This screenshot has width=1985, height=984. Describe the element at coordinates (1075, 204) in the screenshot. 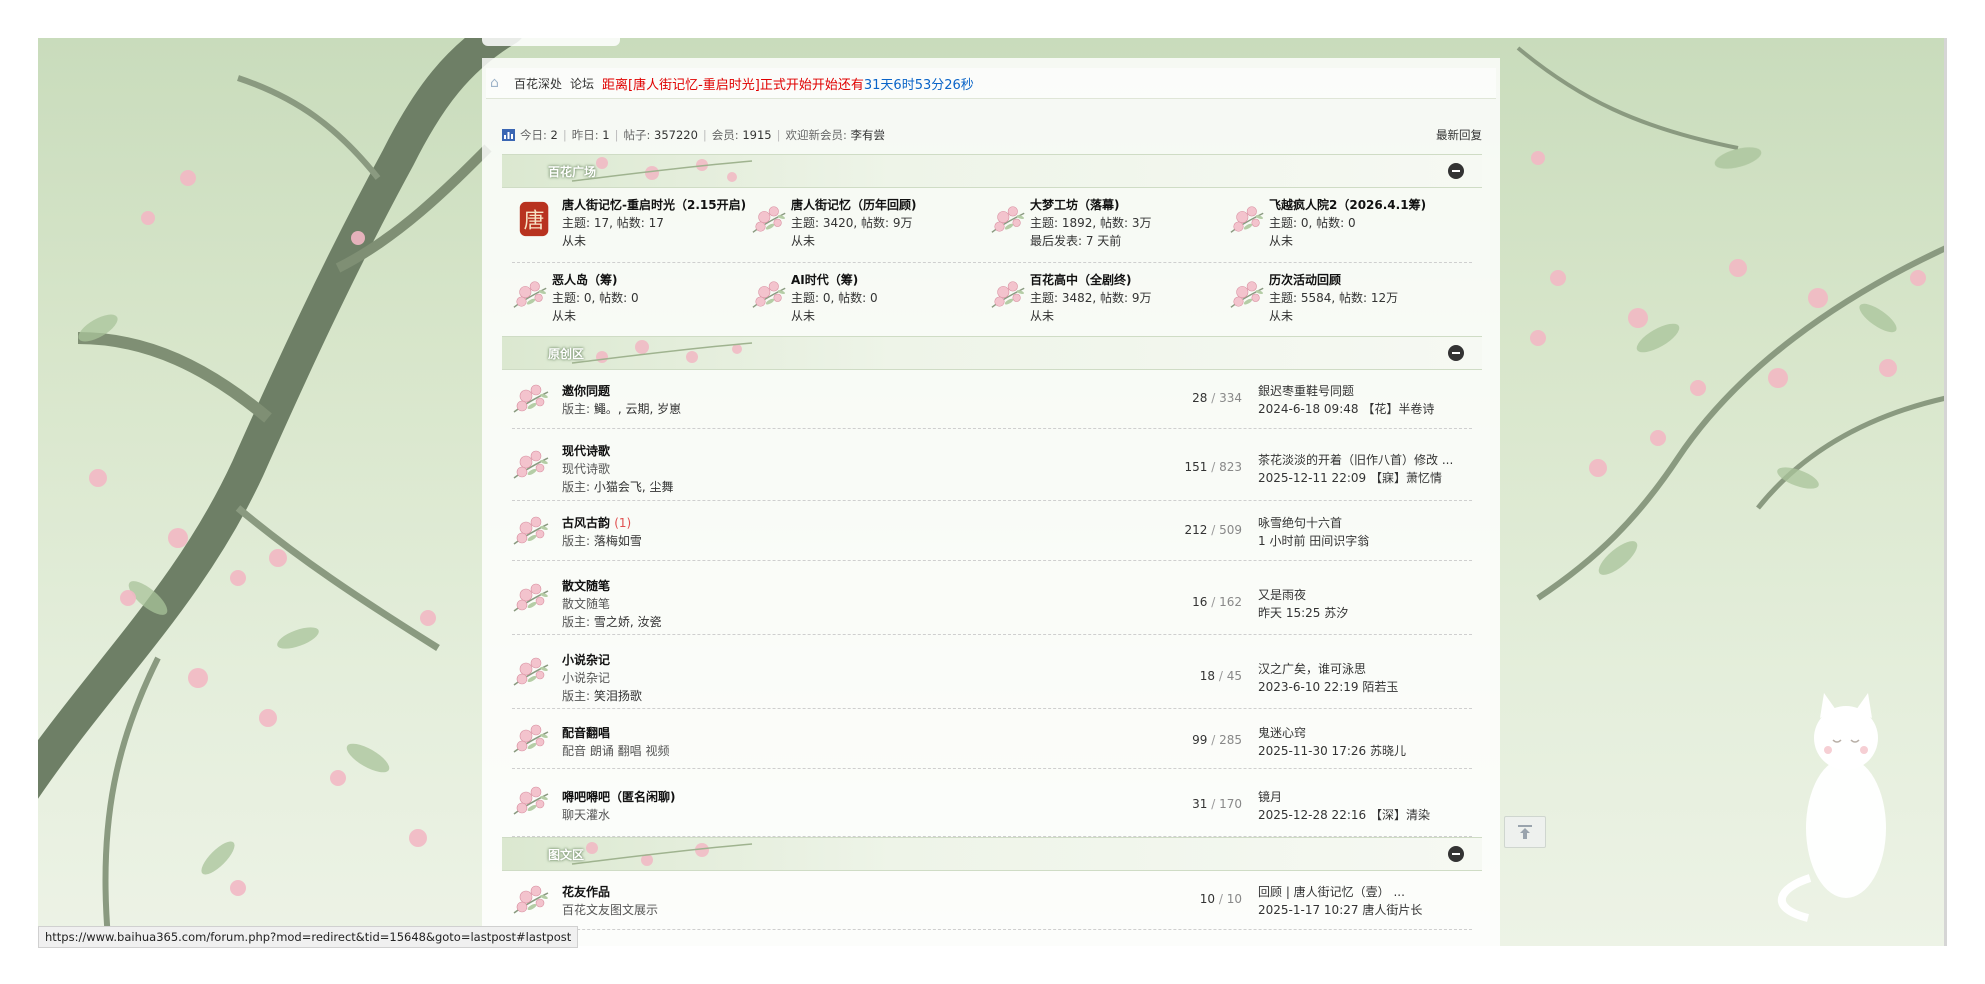

I see `forum-name-link: 大梦工坊（落幕)` at that location.